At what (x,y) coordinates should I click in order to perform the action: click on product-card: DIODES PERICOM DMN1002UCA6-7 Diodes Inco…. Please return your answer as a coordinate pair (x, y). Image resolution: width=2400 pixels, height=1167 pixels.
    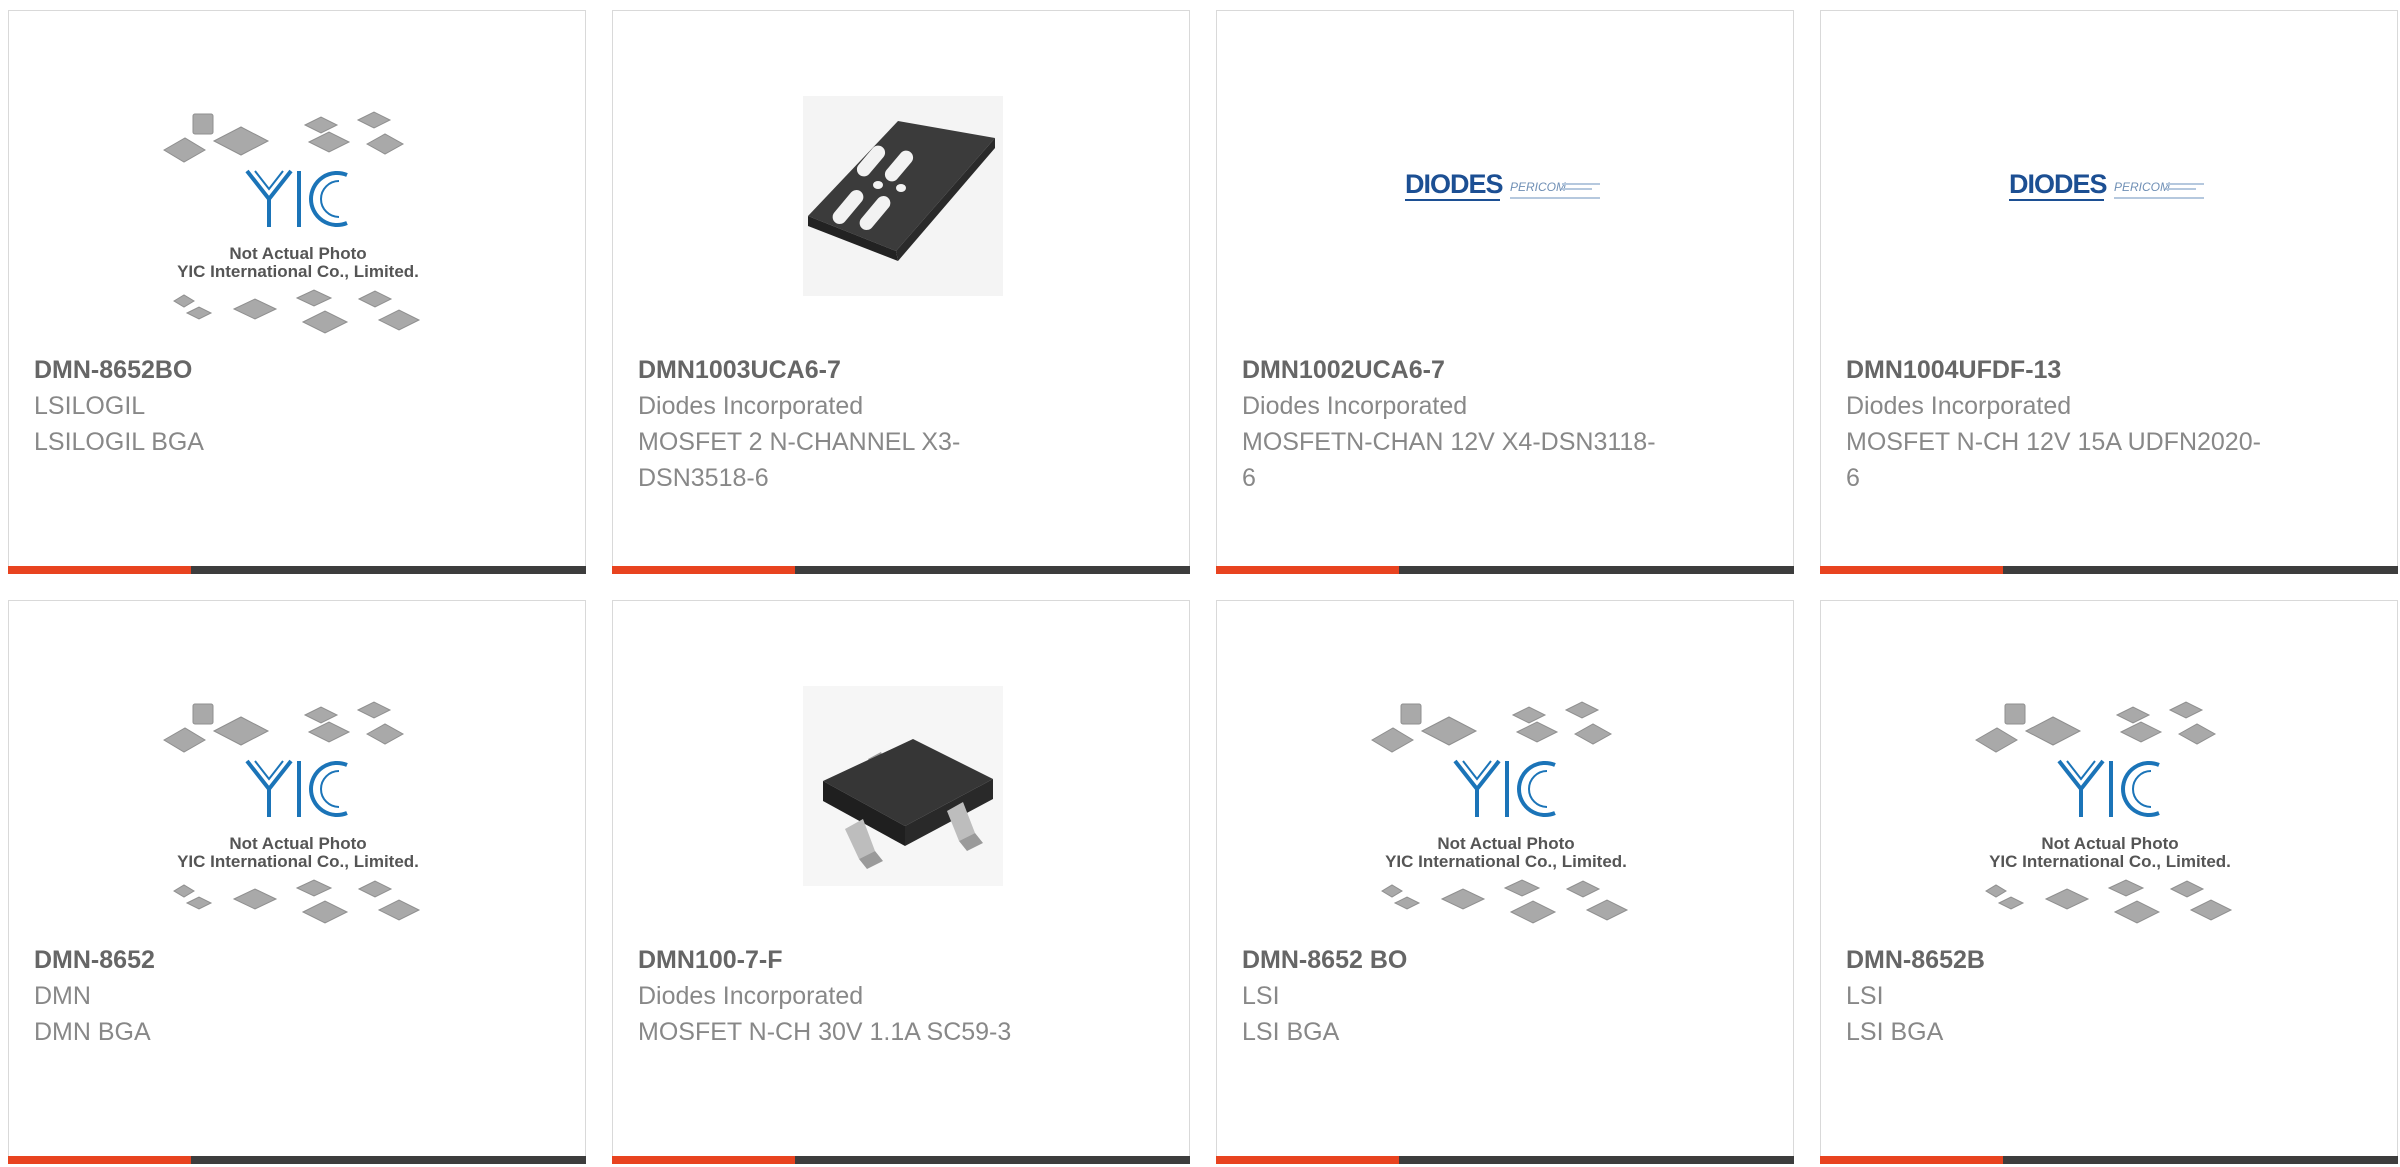
    Looking at the image, I should click on (1505, 292).